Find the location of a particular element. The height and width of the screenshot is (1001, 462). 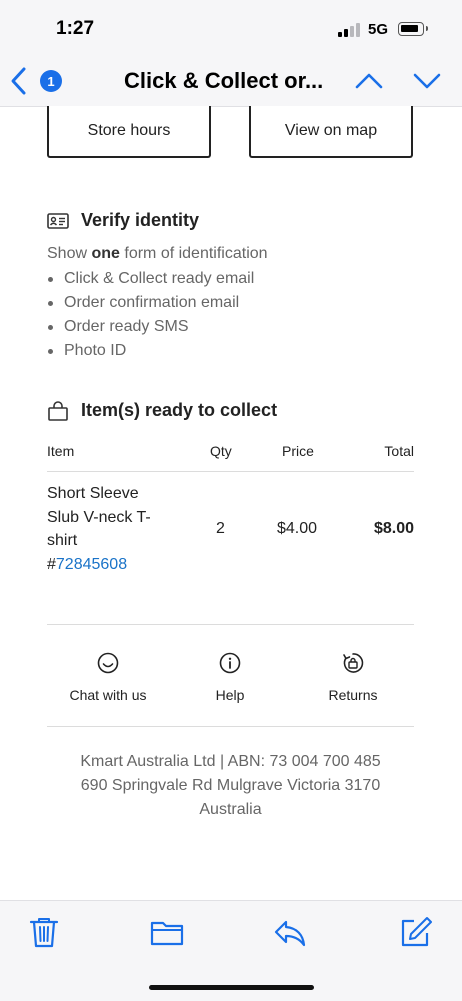

network-label: 5G is located at coordinates (378, 29).